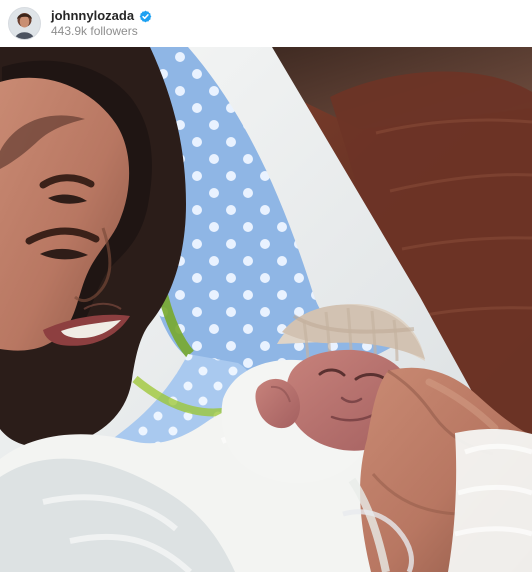  I want to click on username-row: johnnylozada, so click(101, 16).